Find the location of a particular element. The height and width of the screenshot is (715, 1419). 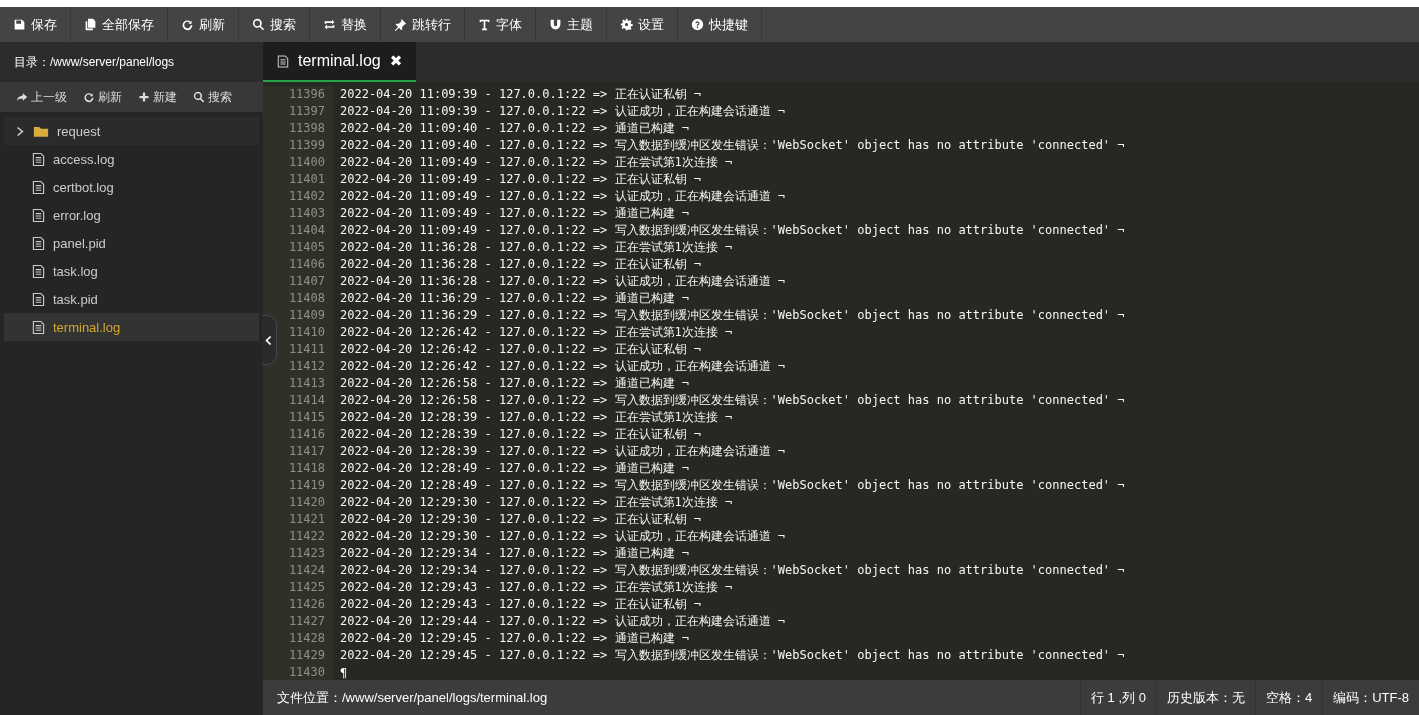

file-location: 文件位置：/www/server/panel/logs/terminal.log is located at coordinates (412, 697).